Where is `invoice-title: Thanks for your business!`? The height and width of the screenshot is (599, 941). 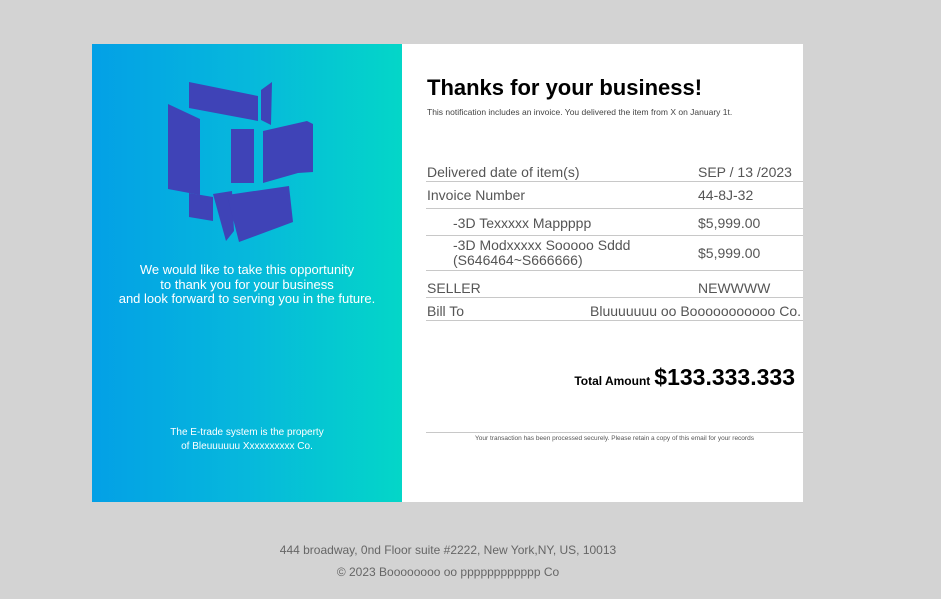 invoice-title: Thanks for your business! is located at coordinates (565, 87).